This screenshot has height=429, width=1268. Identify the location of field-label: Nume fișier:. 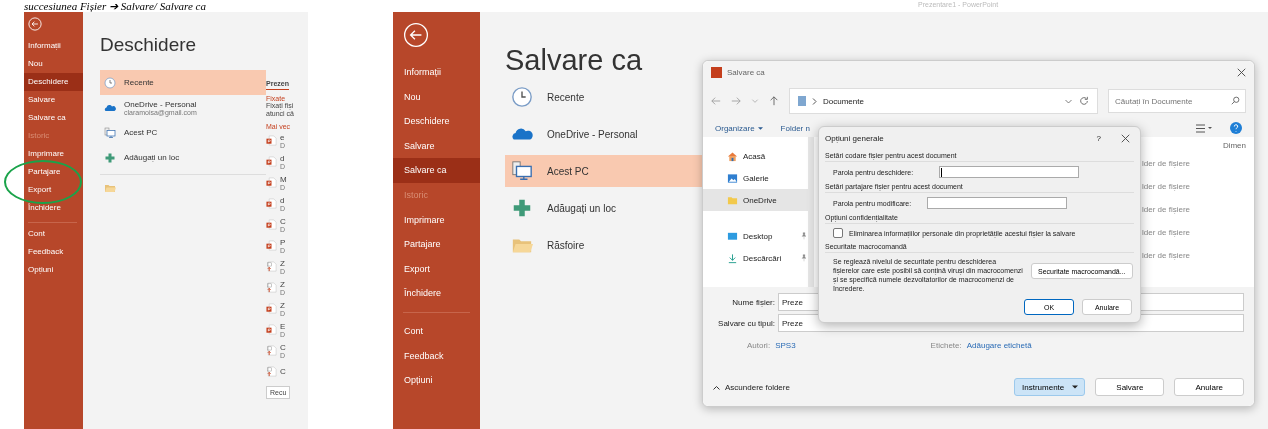
(753, 302).